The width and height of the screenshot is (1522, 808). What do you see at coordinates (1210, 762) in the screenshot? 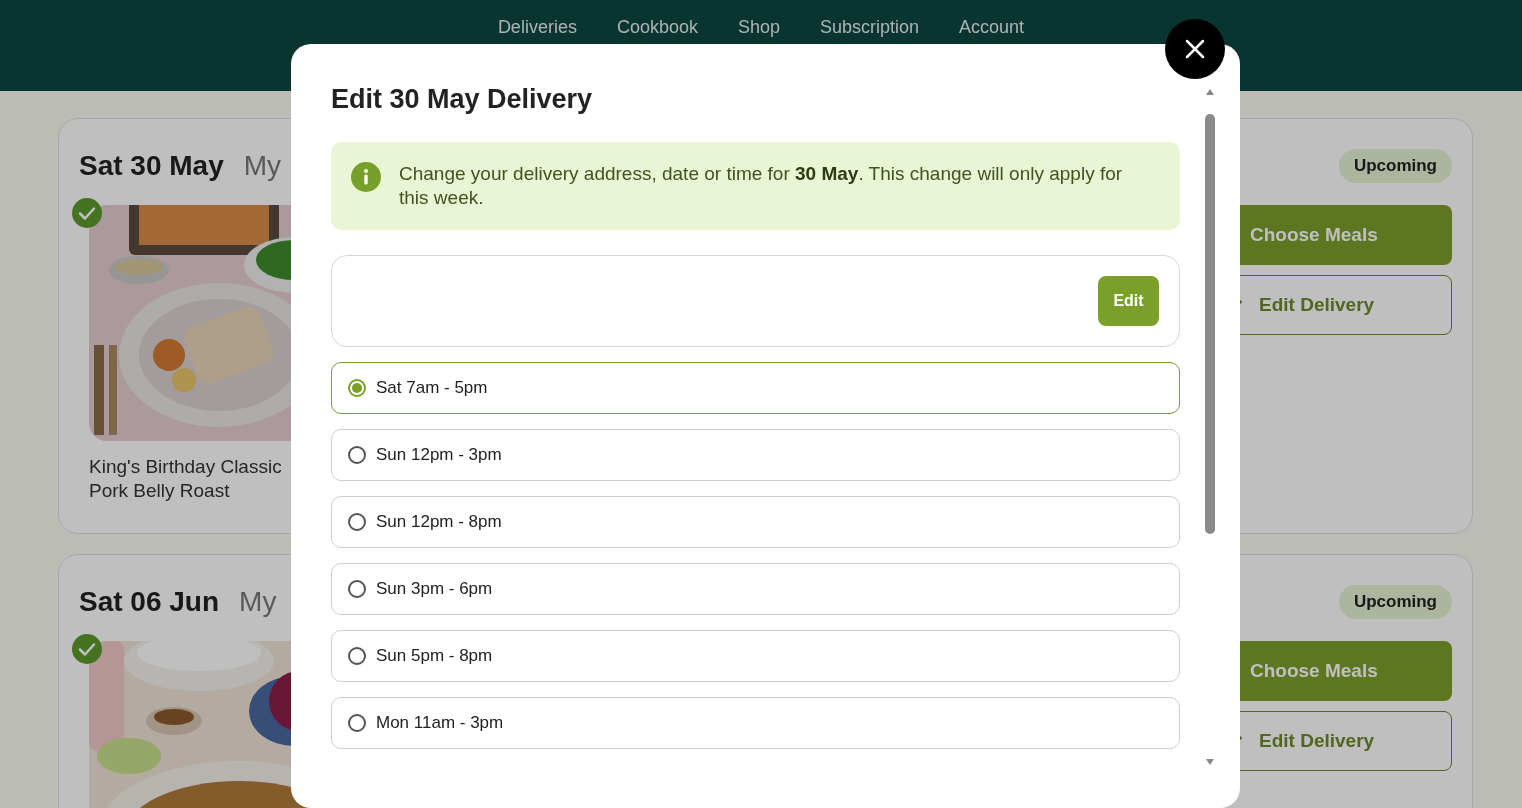
I see `scroll-down-icon` at bounding box center [1210, 762].